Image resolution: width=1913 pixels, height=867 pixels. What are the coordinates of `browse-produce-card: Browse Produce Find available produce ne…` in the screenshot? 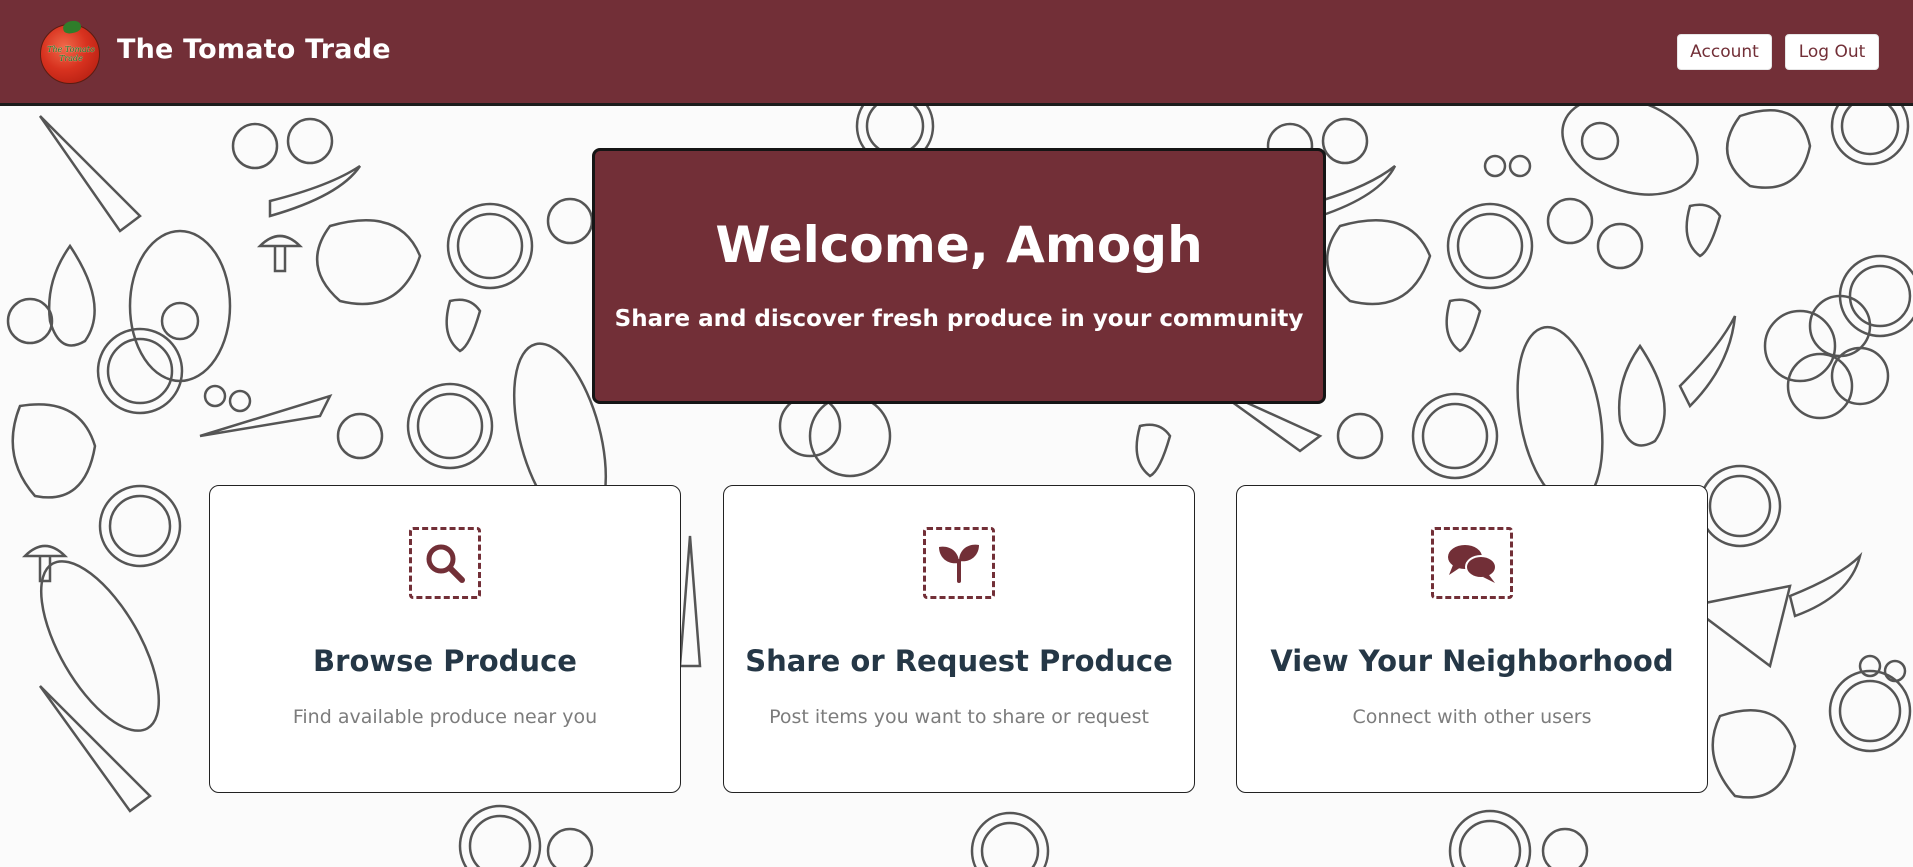 It's located at (445, 639).